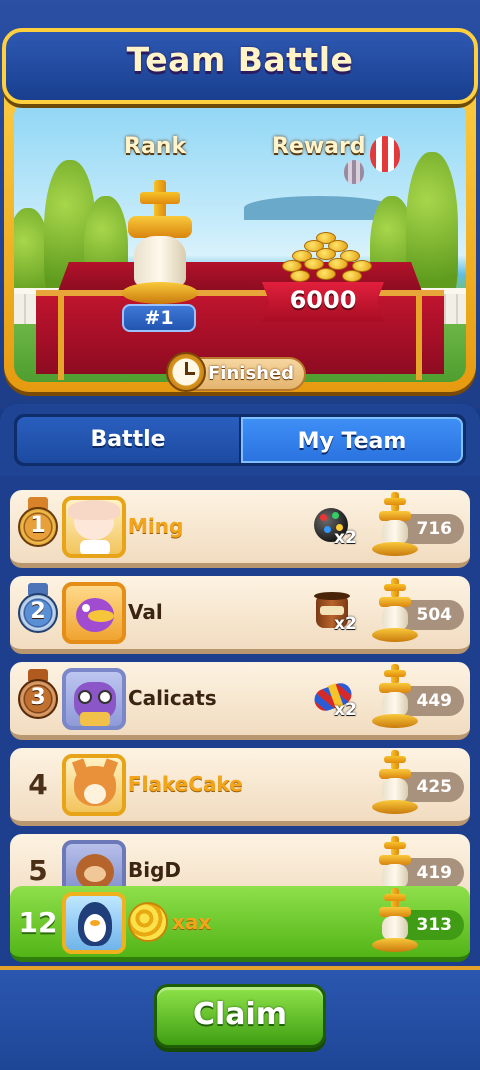 The width and height of the screenshot is (480, 1070). What do you see at coordinates (240, 59) in the screenshot?
I see `page-title: Team Battle` at bounding box center [240, 59].